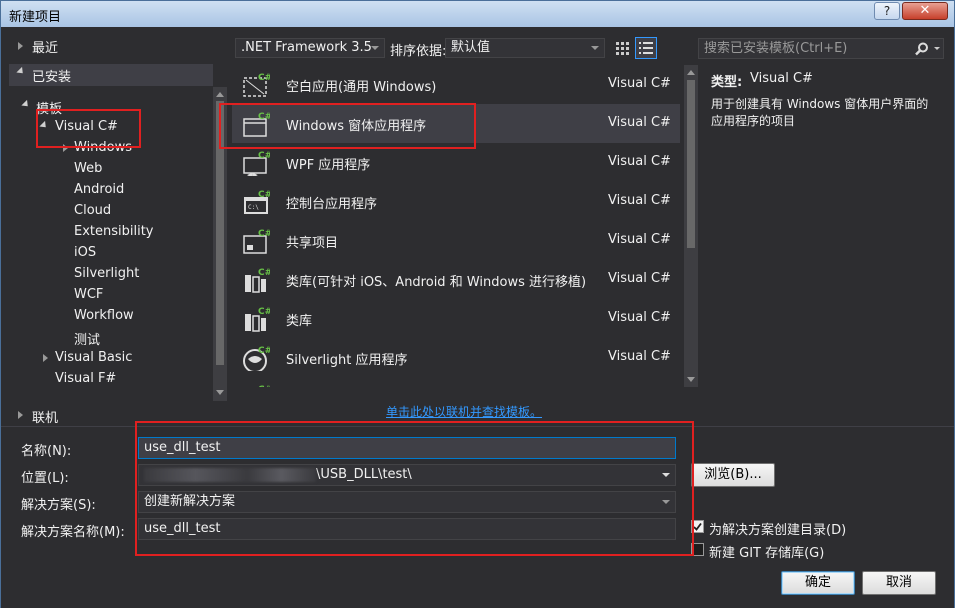  I want to click on console-app-icon: C:\ C#, so click(257, 202).